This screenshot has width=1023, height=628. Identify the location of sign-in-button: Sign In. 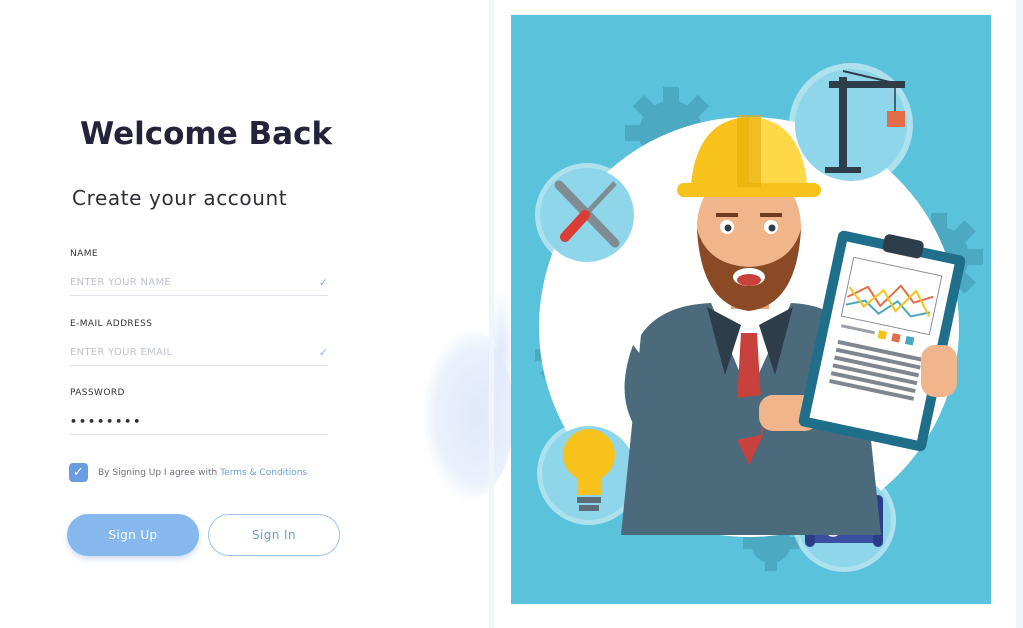
(274, 535).